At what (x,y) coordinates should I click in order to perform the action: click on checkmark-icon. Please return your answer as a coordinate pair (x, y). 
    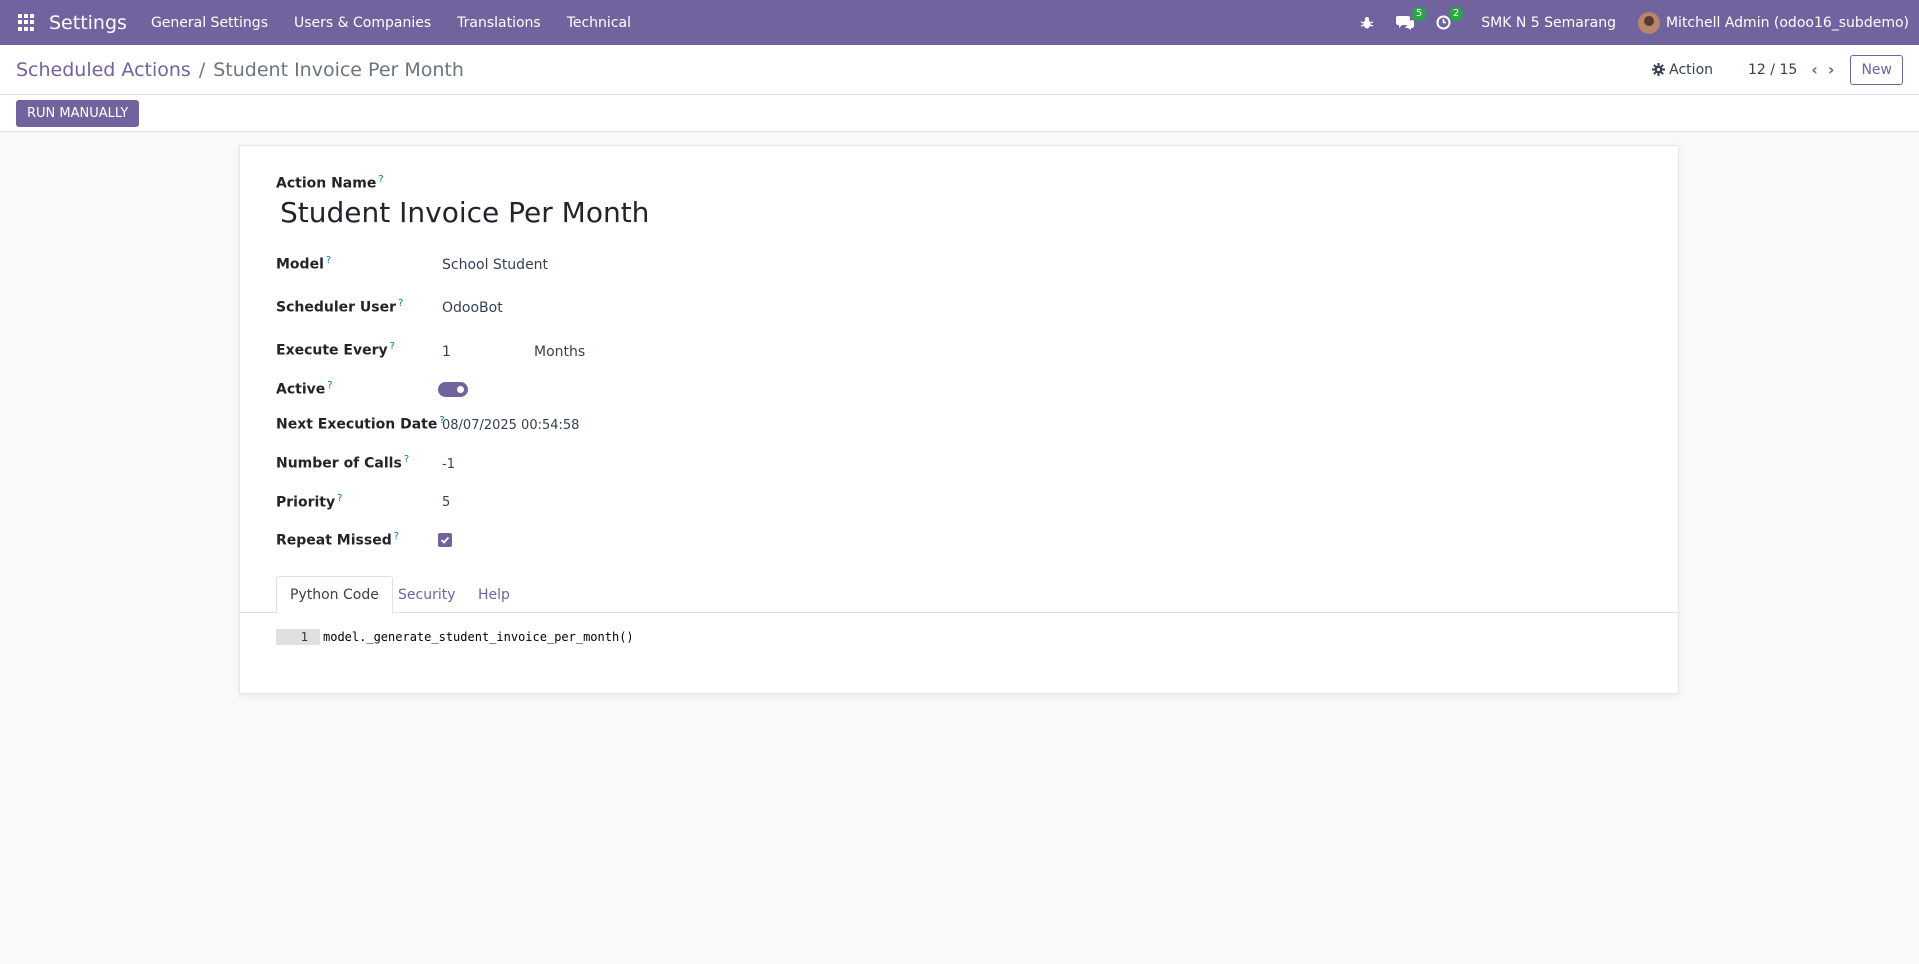
    Looking at the image, I should click on (445, 540).